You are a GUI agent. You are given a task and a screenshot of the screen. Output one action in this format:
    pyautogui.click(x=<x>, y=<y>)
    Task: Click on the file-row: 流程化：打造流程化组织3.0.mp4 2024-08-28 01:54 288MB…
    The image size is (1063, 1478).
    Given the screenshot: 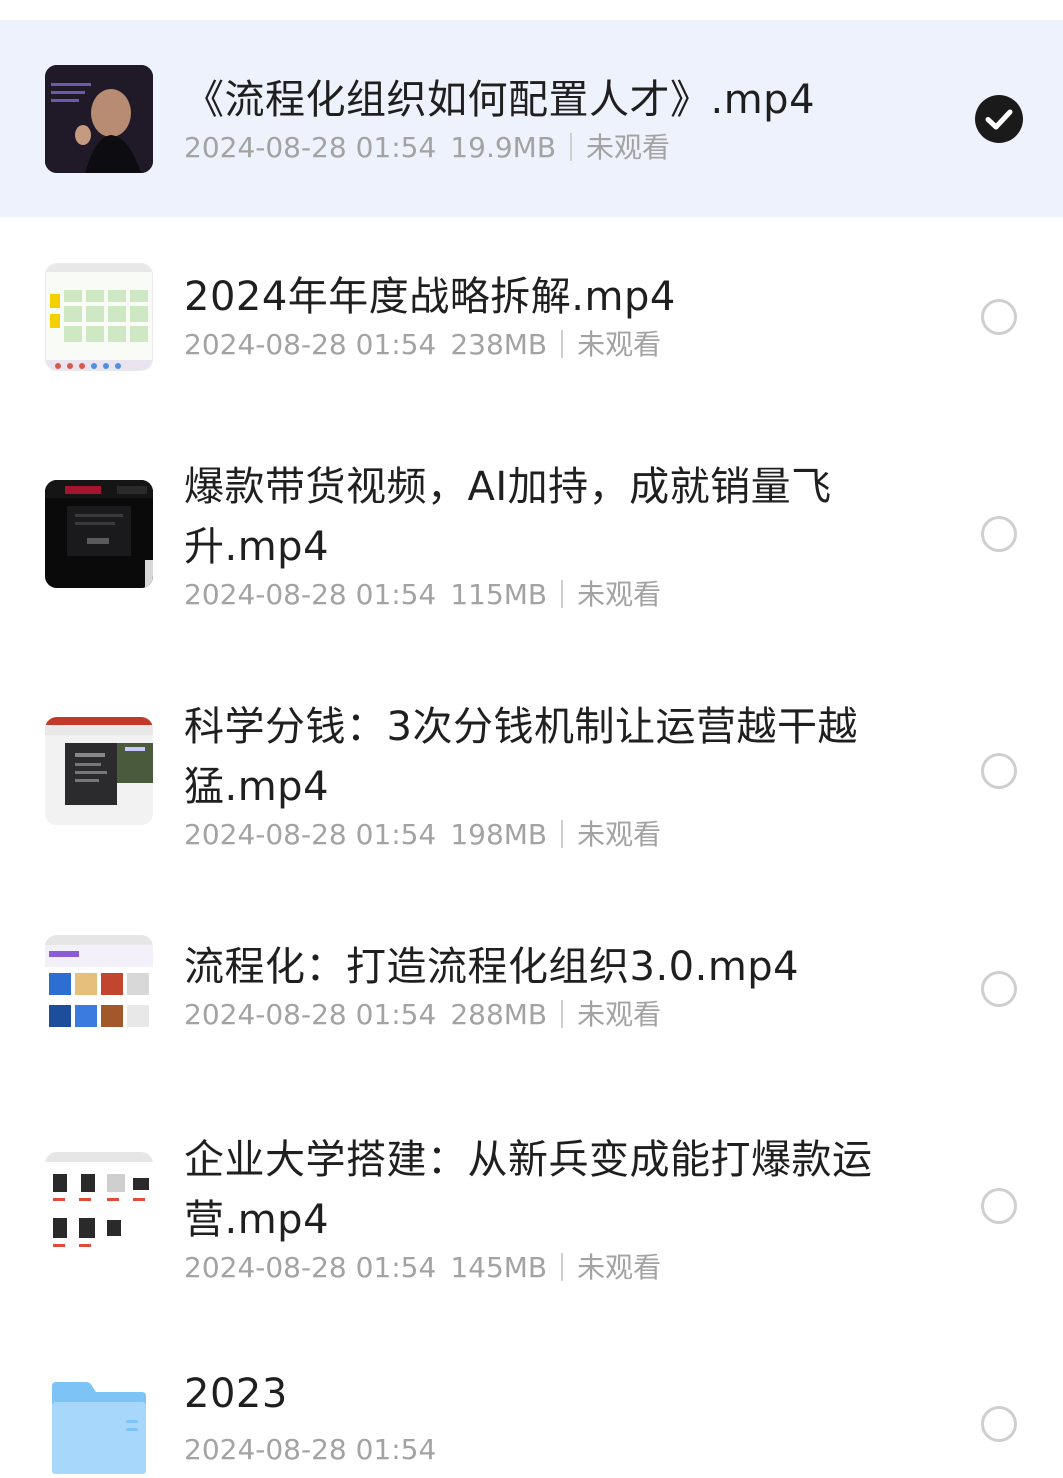 What is the action you would take?
    pyautogui.click(x=531, y=989)
    